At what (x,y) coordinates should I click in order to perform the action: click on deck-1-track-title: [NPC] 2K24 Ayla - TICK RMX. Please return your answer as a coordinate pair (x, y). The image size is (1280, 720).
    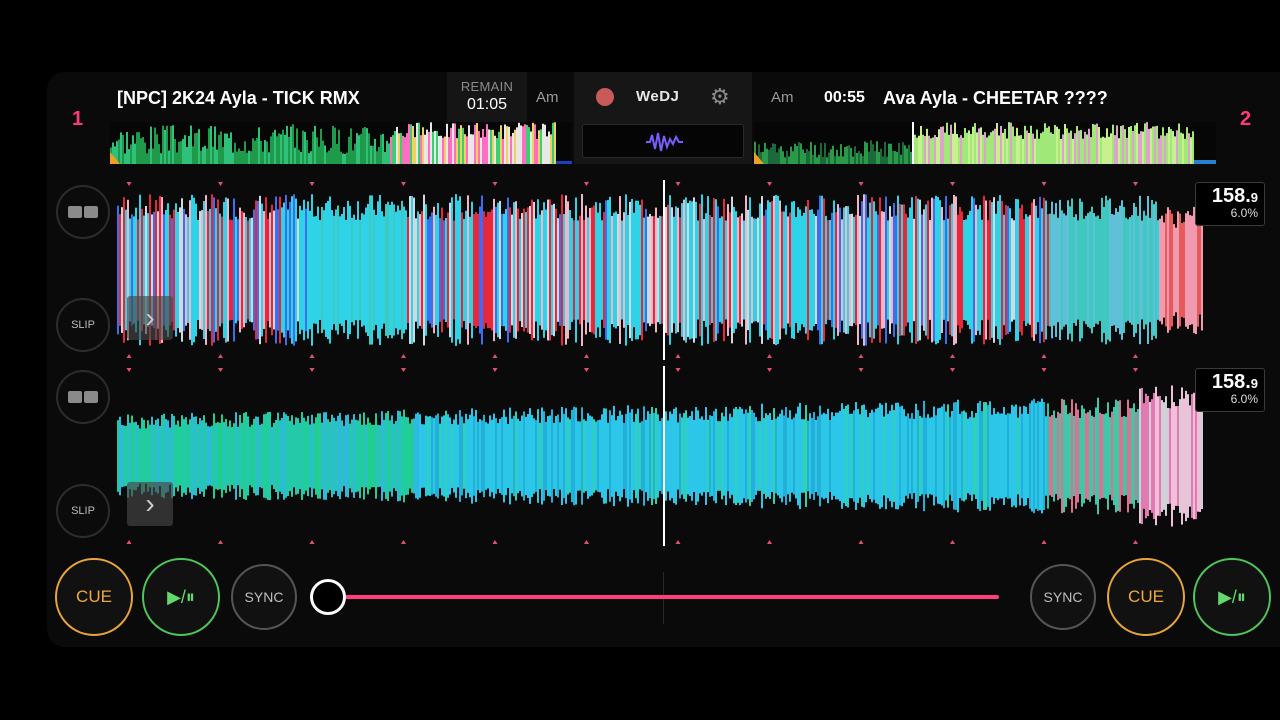
    Looking at the image, I should click on (238, 98).